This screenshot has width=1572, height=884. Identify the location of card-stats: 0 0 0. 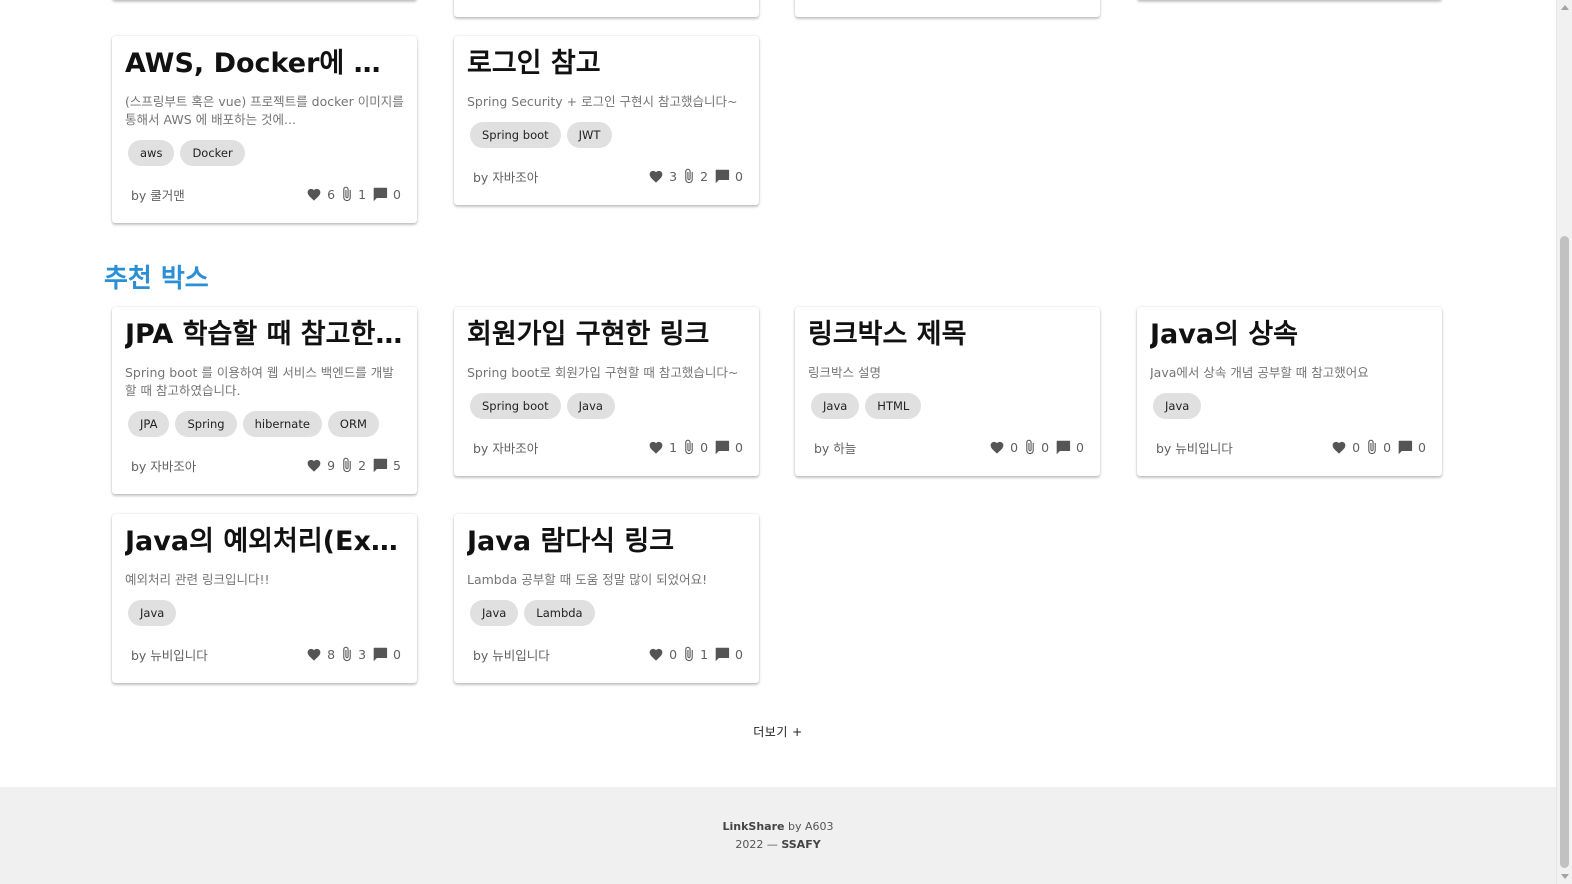
(1378, 447).